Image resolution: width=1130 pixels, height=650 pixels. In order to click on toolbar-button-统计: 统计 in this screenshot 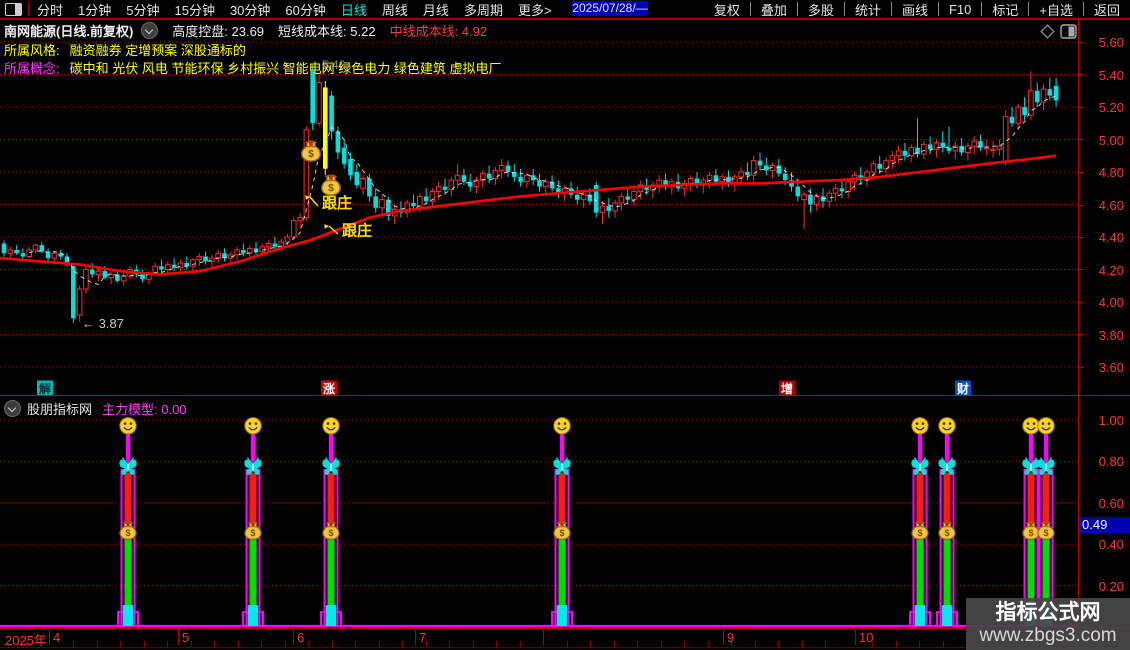, I will do `click(868, 9)`.